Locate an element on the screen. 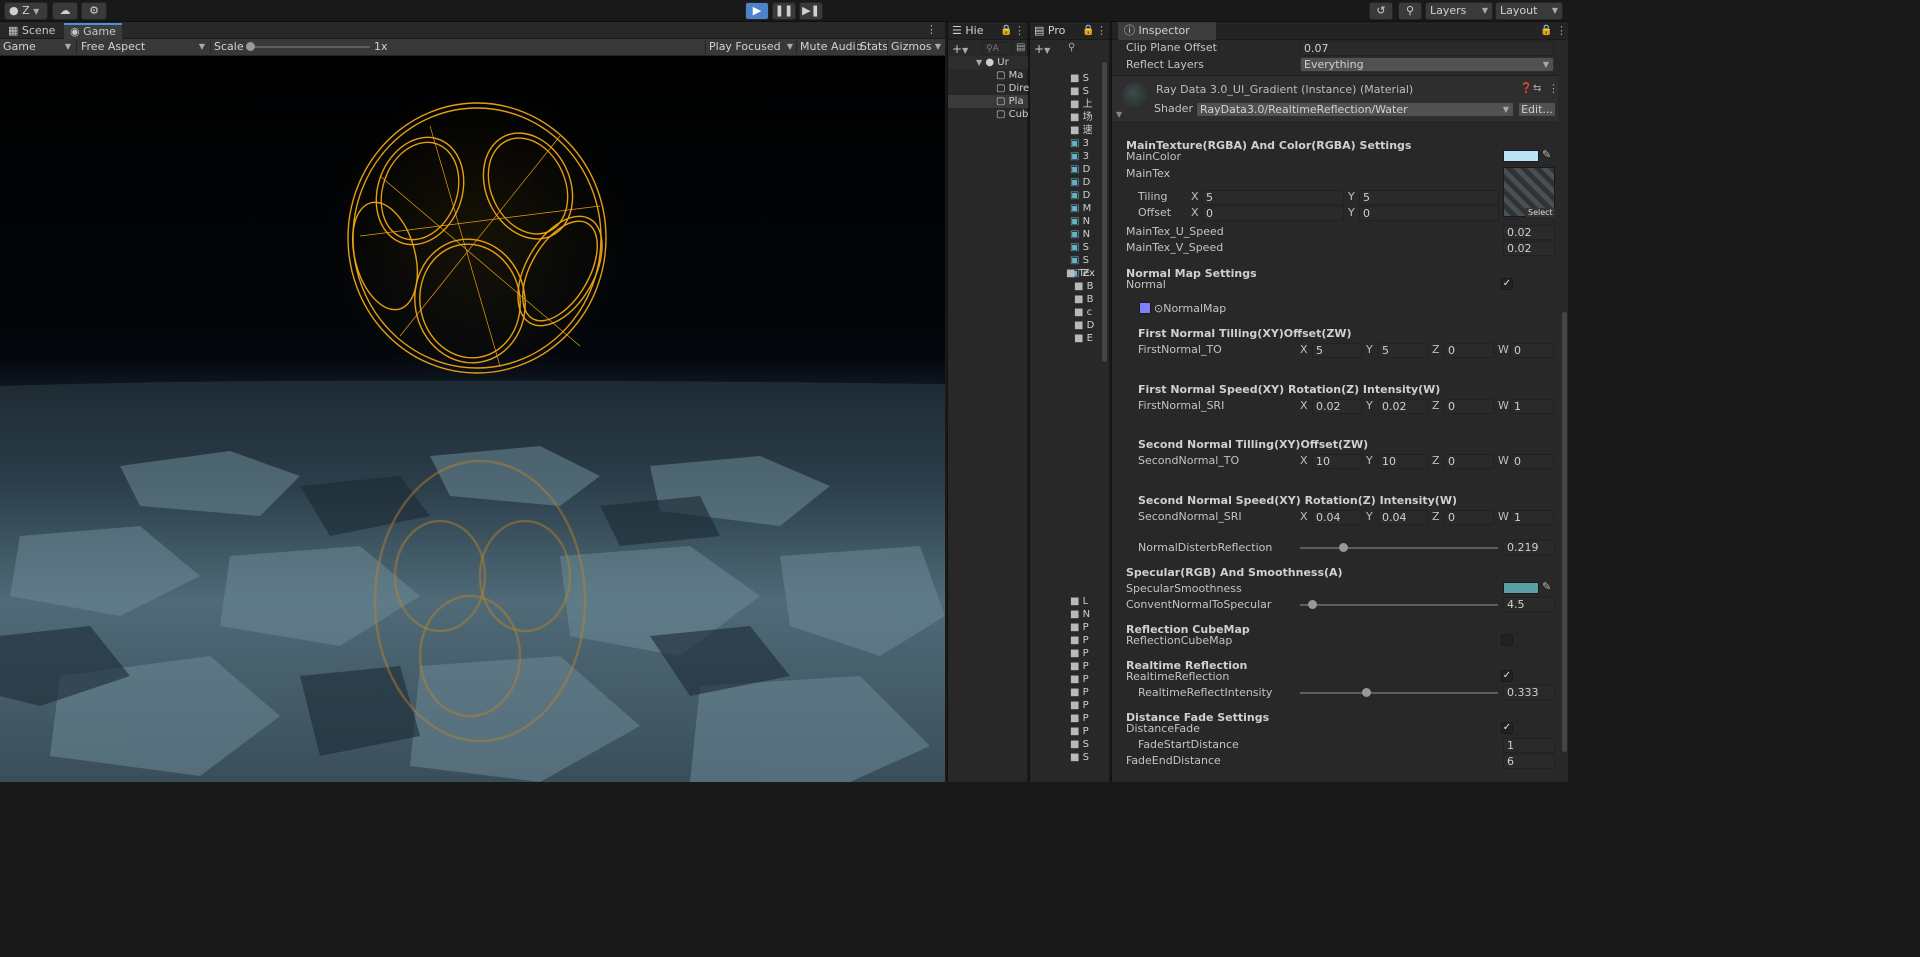  account-dropdown: ● Z ▼ is located at coordinates (26, 11).